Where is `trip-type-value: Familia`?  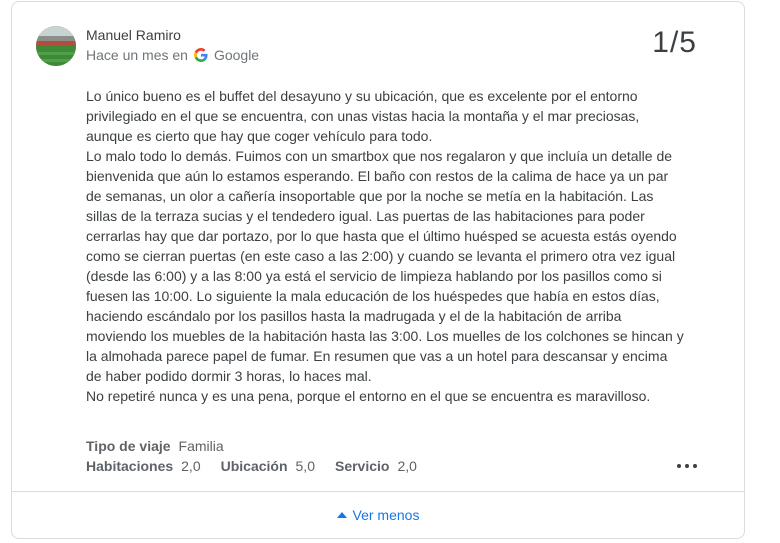
trip-type-value: Familia is located at coordinates (201, 446).